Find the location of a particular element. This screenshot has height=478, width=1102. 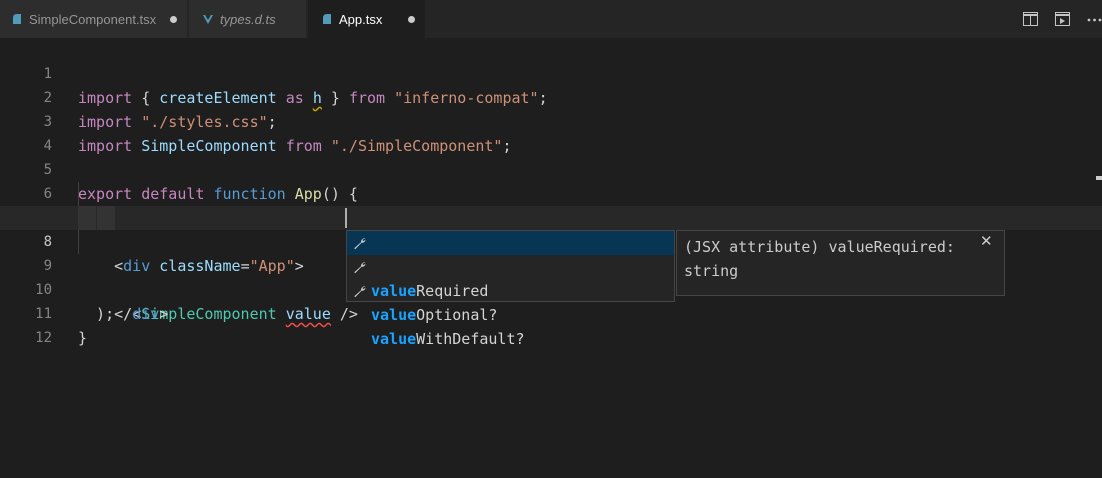

open-preview-icon is located at coordinates (1062, 19).